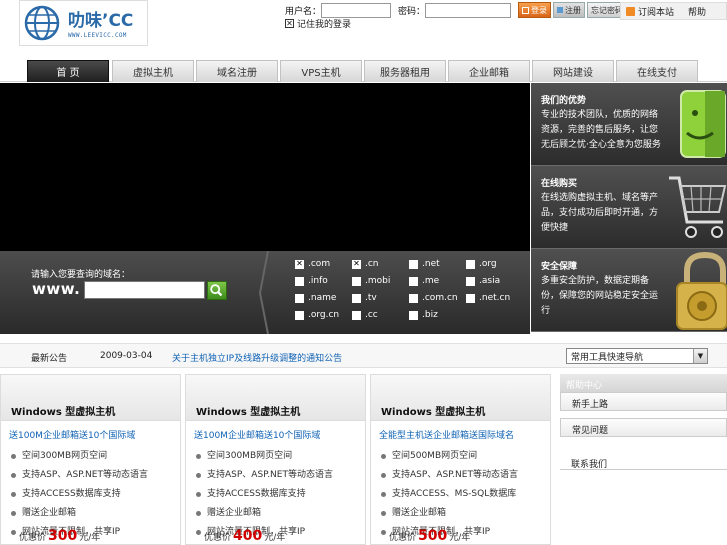 This screenshot has height=545, width=727. I want to click on chevron-down-icon: ▼, so click(700, 356).